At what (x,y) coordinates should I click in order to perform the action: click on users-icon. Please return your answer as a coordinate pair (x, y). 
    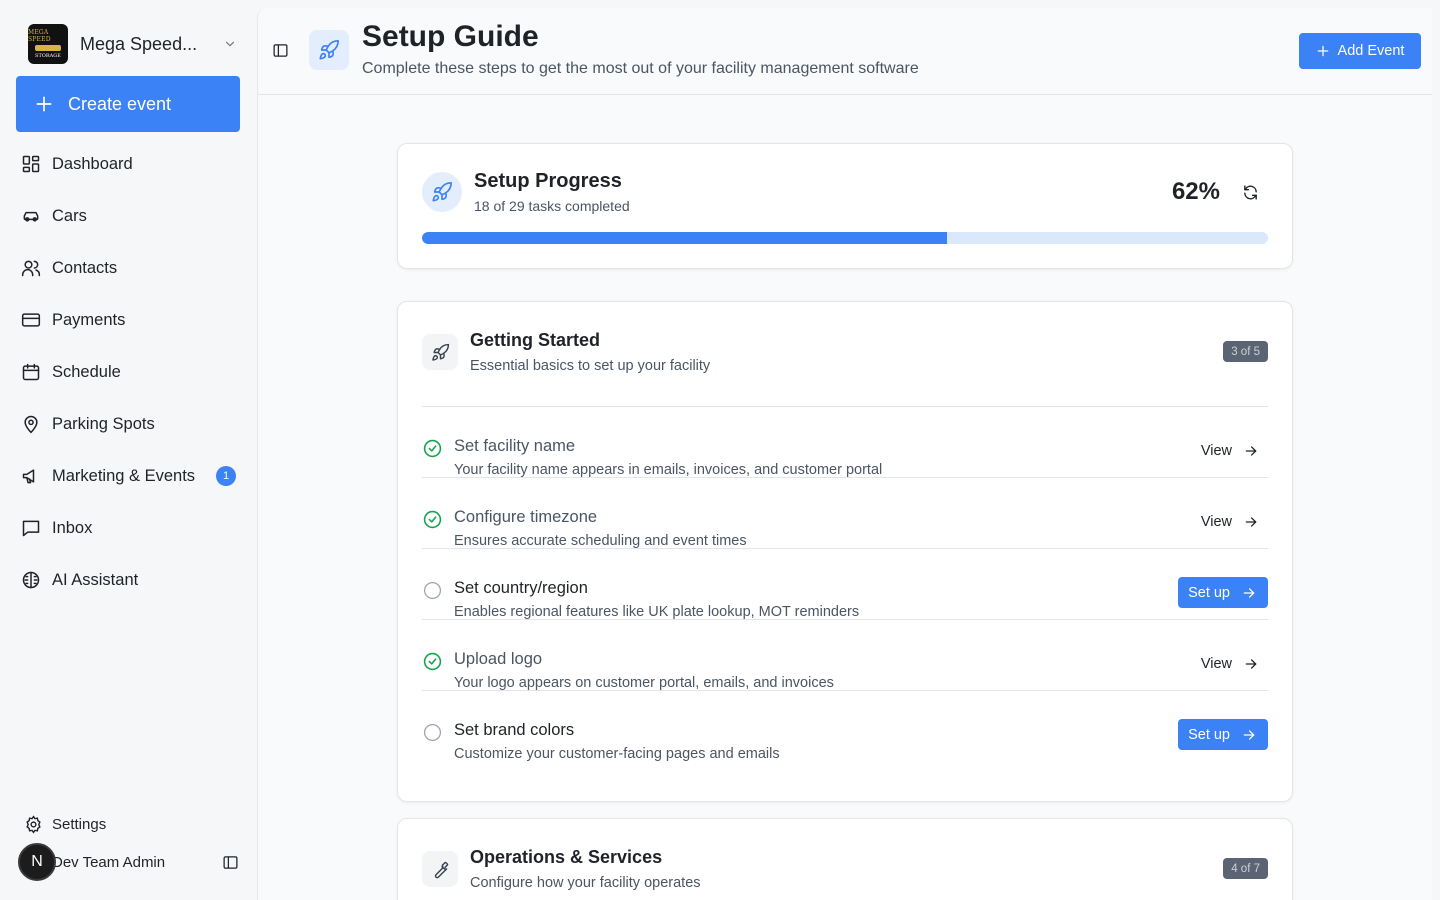
    Looking at the image, I should click on (31, 268).